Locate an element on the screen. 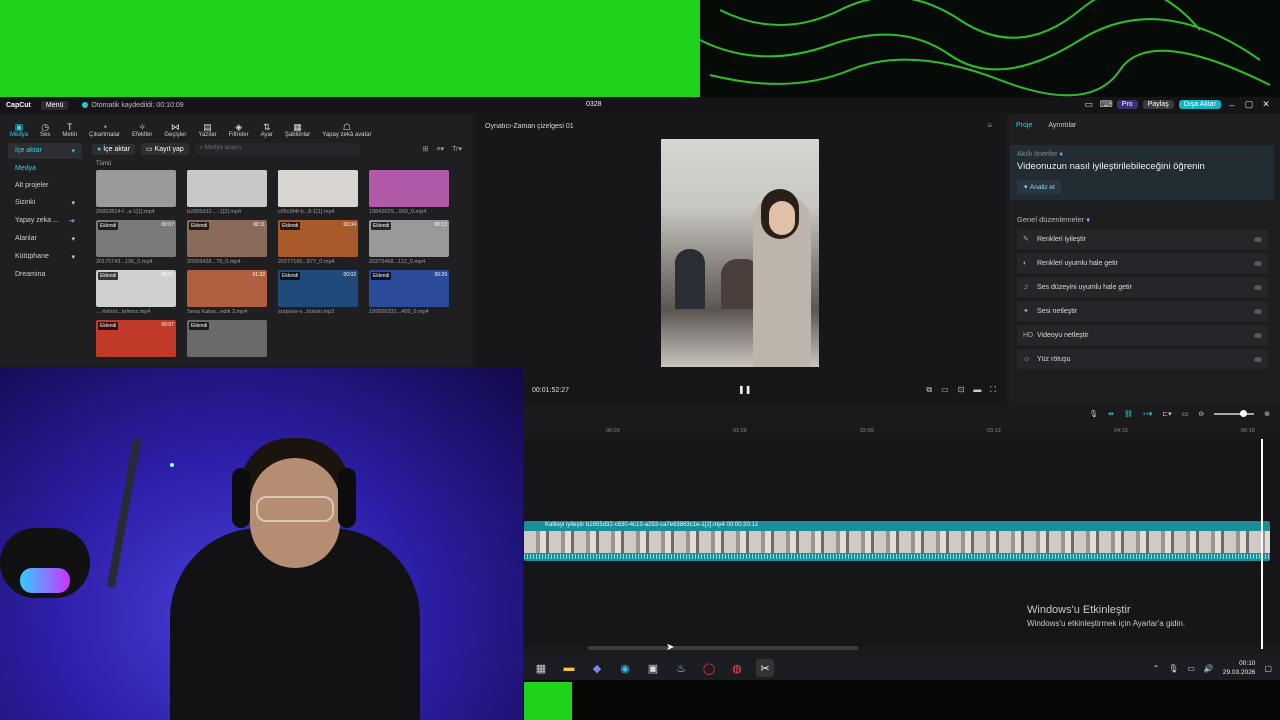 The width and height of the screenshot is (1280, 720). media-thumbnail: Eklendi 00:02 surprise-s...botom.mp3 is located at coordinates (318, 292).